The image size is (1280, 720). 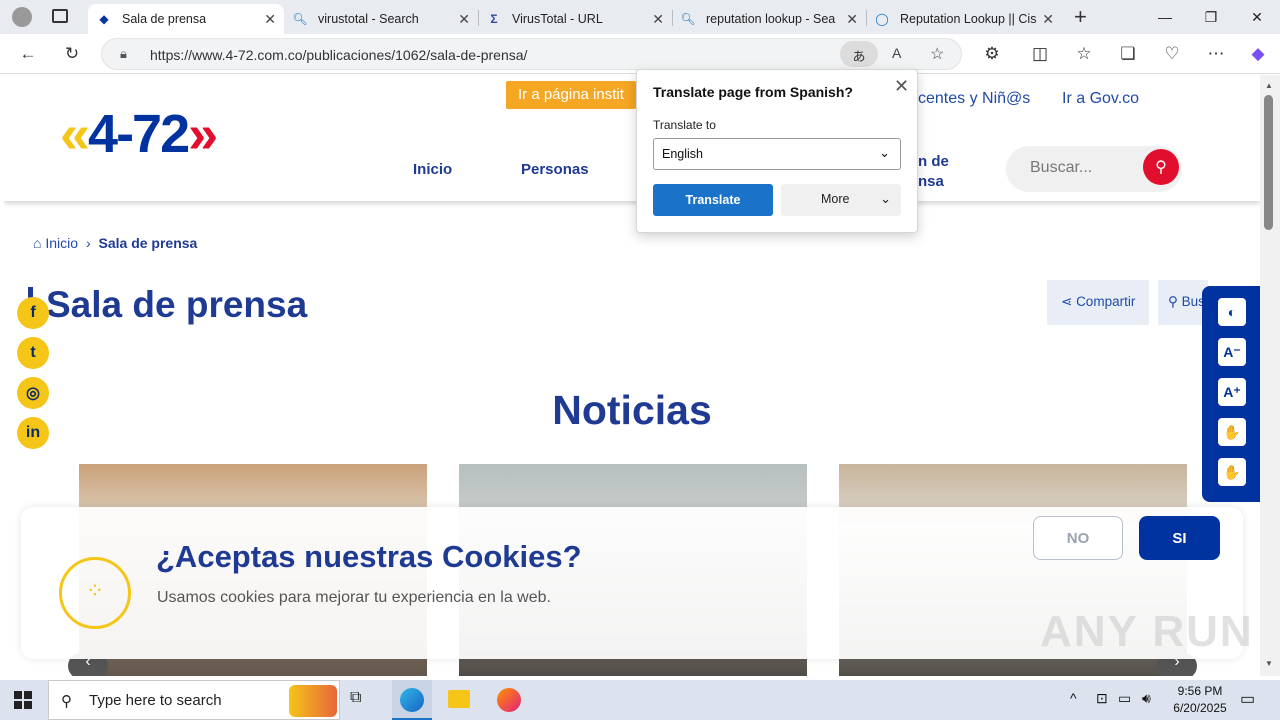 I want to click on menu-inicio: Inicio, so click(x=432, y=169).